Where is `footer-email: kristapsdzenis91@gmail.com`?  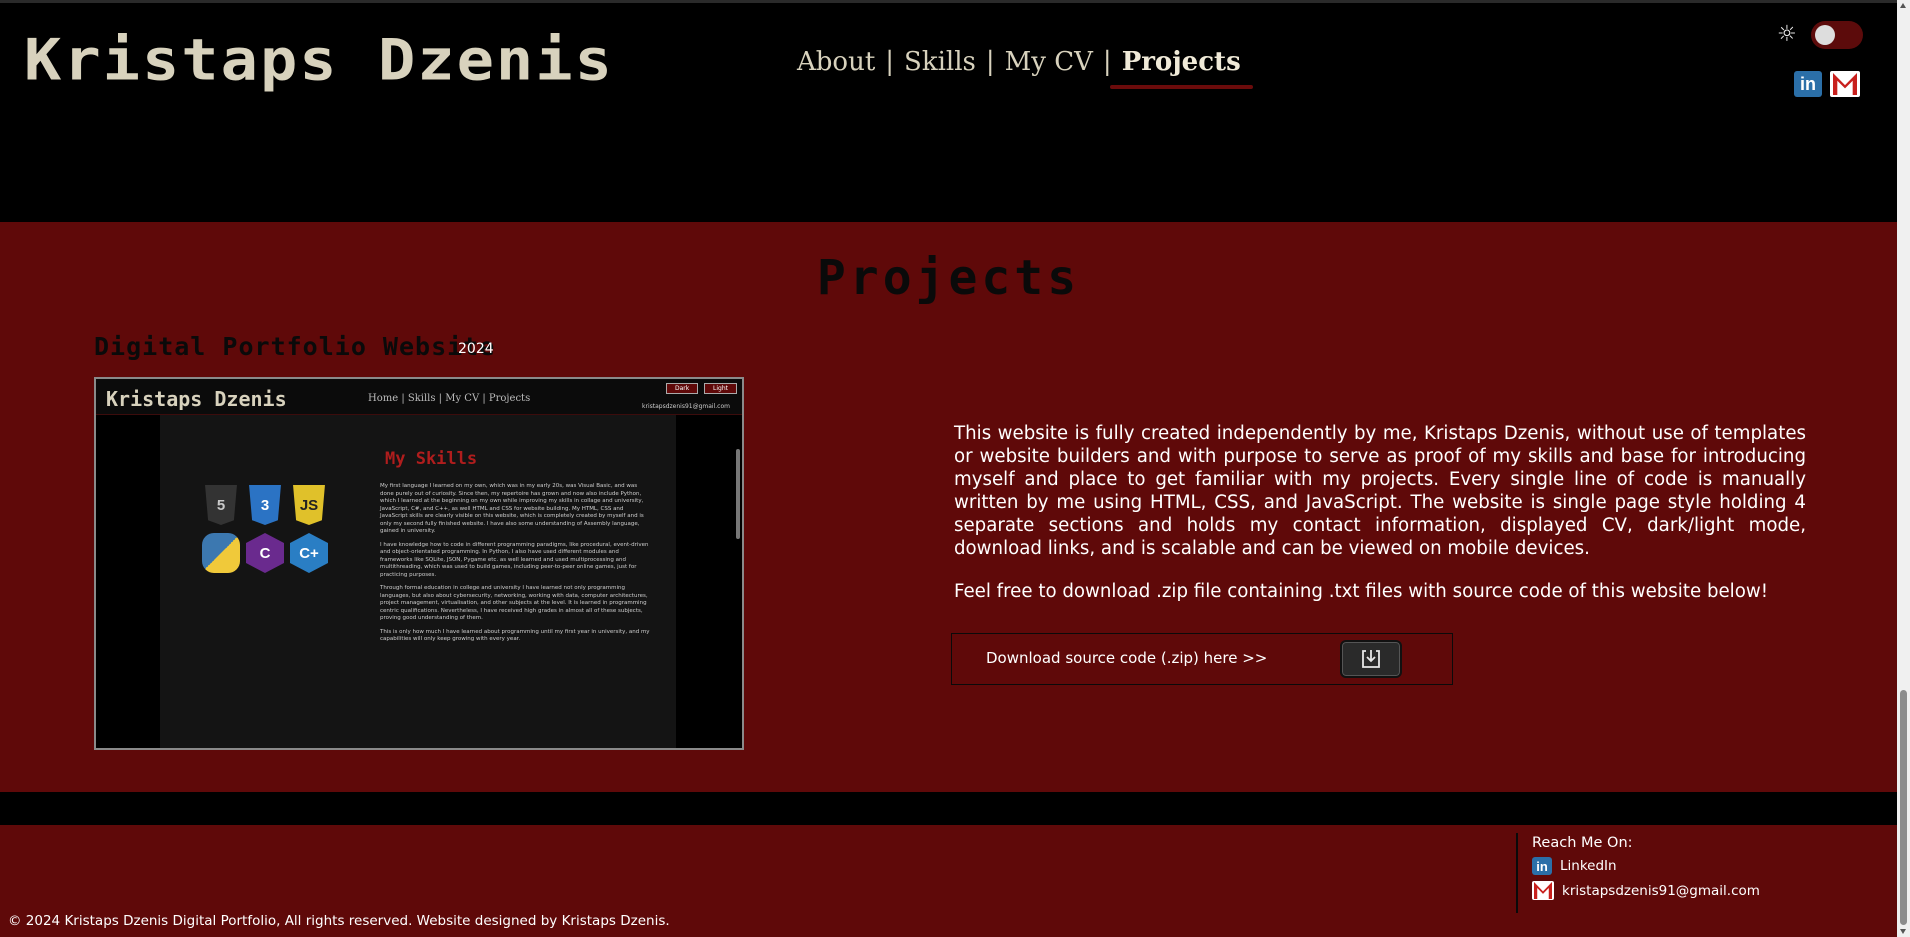
footer-email: kristapsdzenis91@gmail.com is located at coordinates (1646, 890).